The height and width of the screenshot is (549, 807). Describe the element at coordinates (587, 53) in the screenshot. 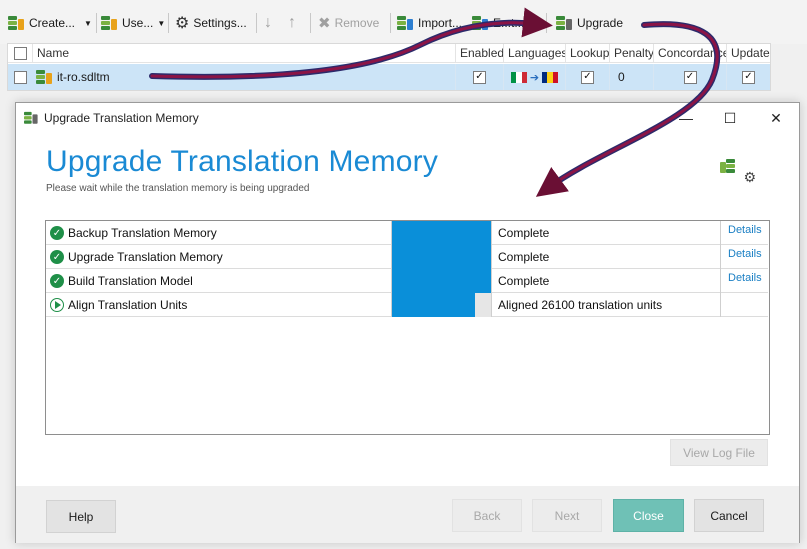

I see `column-header-lookup: Lookup` at that location.